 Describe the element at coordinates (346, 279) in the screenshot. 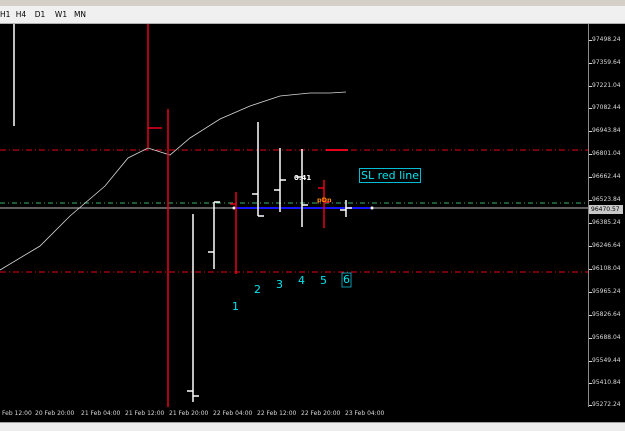

I see `count-label-6: 6` at that location.